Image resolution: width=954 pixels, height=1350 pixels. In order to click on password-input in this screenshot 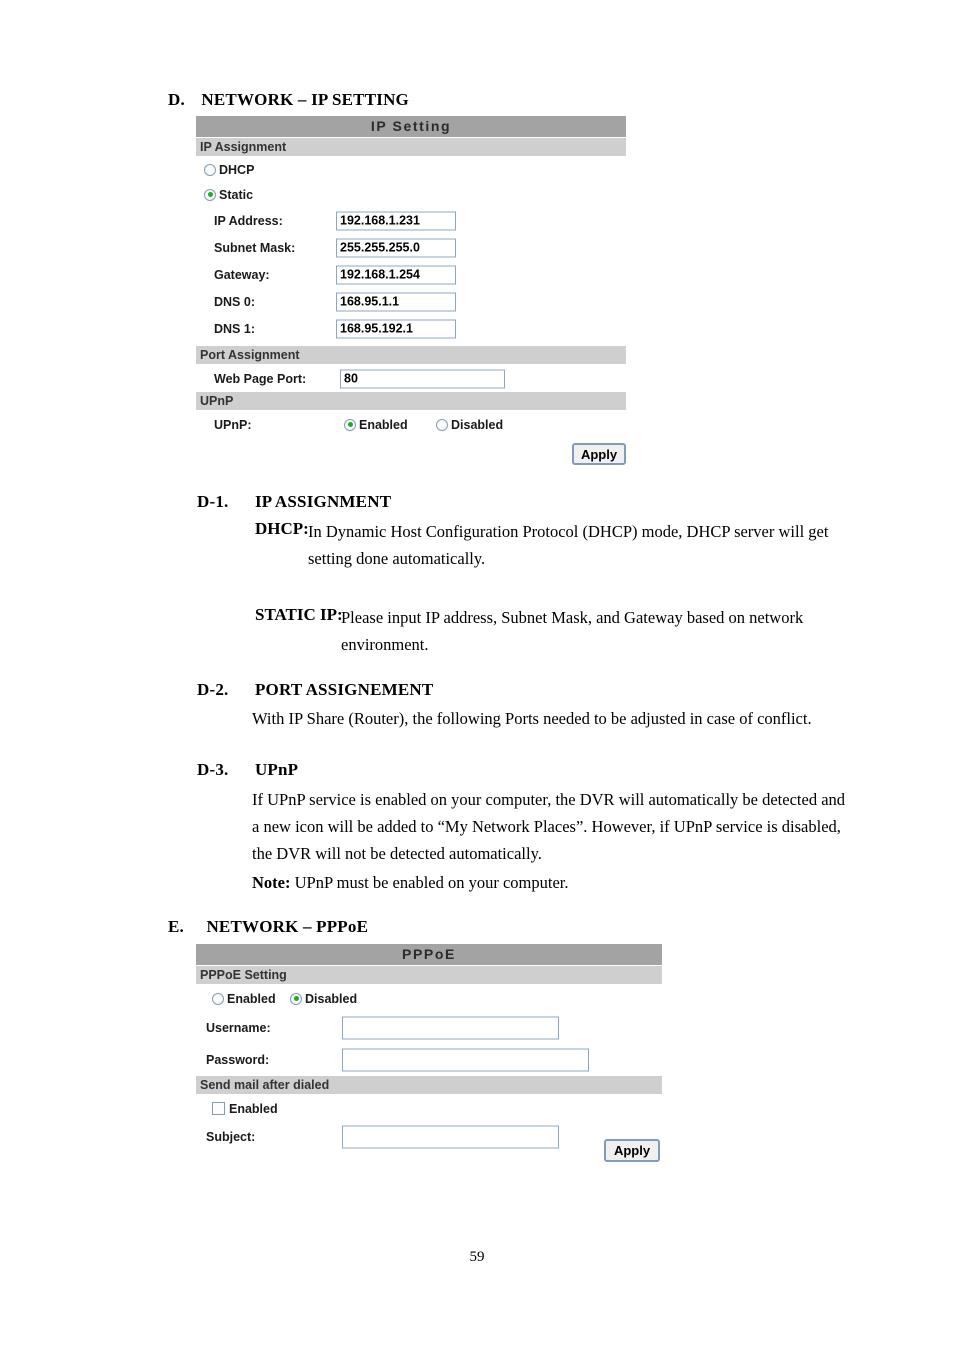, I will do `click(465, 1060)`.